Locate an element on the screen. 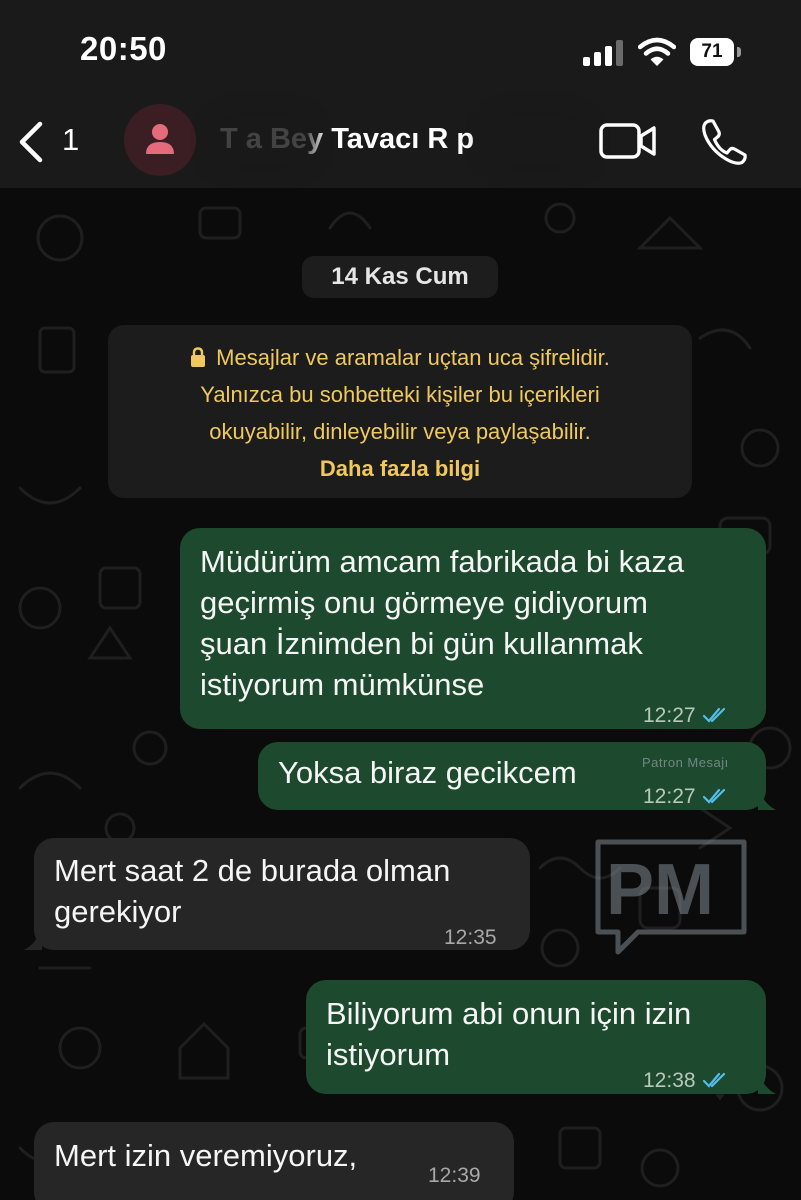 The height and width of the screenshot is (1200, 801). battery-icon: 71 is located at coordinates (718, 52).